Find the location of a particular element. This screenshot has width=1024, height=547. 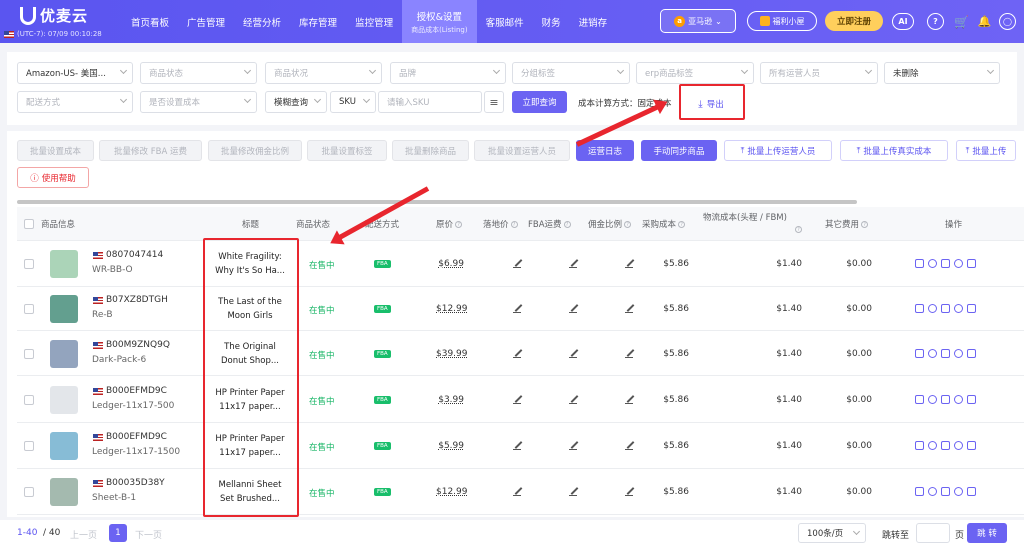

batch-action-button: 批量删除商品 is located at coordinates (430, 150).